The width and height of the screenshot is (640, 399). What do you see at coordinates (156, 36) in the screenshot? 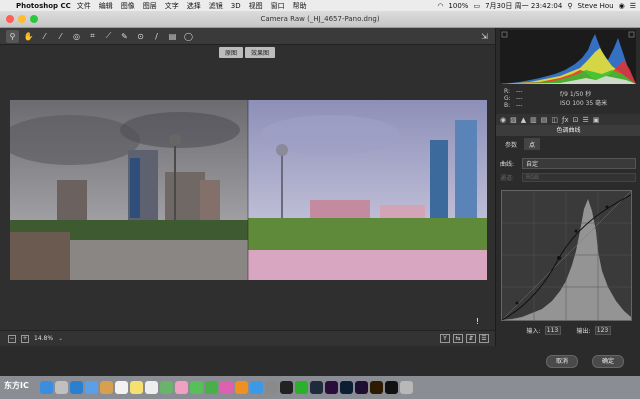
I see `adjustment-brush-icon: /` at bounding box center [156, 36].